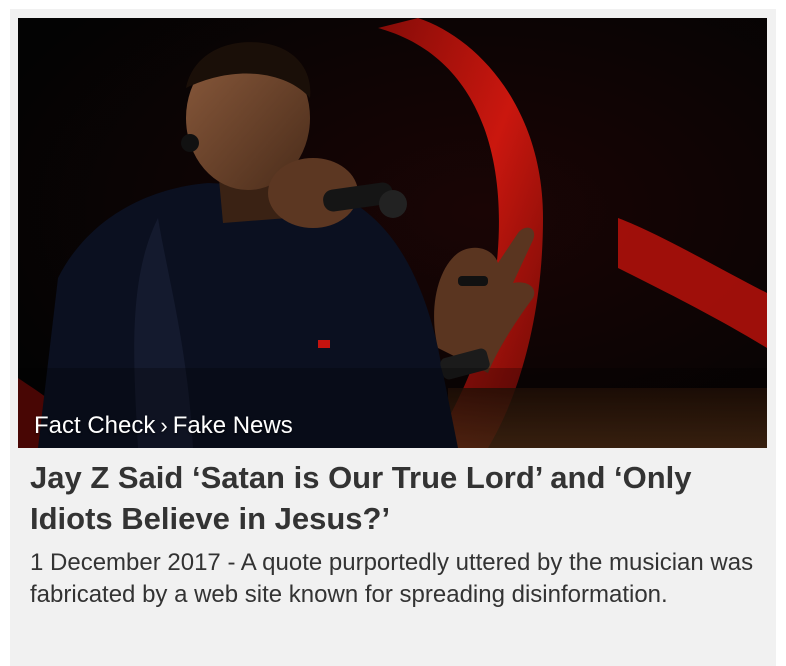 This screenshot has height=666, width=786. I want to click on breadcrumb: Fact Check › Fake News, so click(163, 426).